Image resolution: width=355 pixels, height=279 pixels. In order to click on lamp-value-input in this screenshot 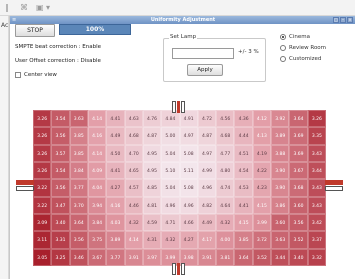, I will do `click(203, 53)`.